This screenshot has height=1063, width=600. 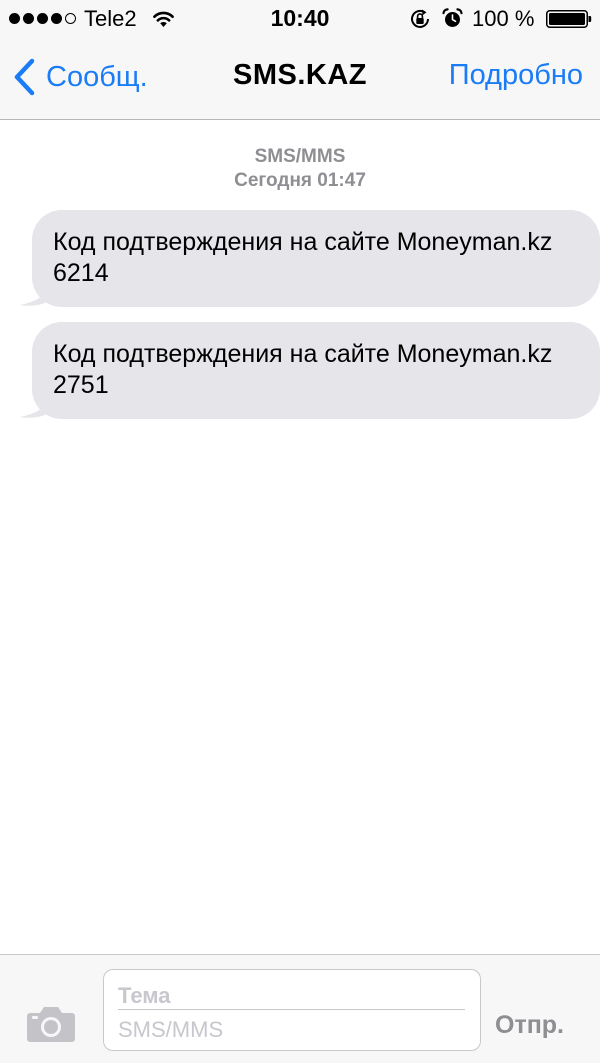 What do you see at coordinates (291, 996) in the screenshot?
I see `subject-field` at bounding box center [291, 996].